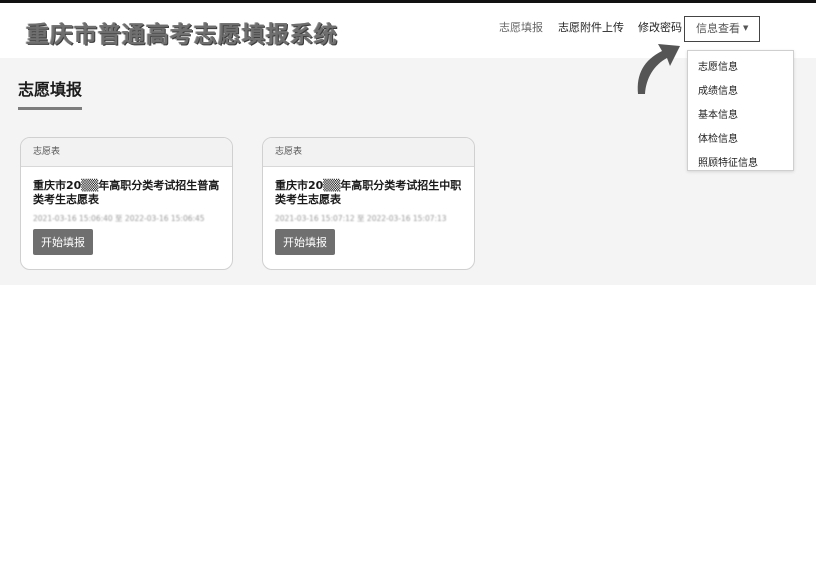 This screenshot has width=816, height=569. Describe the element at coordinates (728, 161) in the screenshot. I see `menu-item-care-feature-info: 照顾特征信息` at that location.